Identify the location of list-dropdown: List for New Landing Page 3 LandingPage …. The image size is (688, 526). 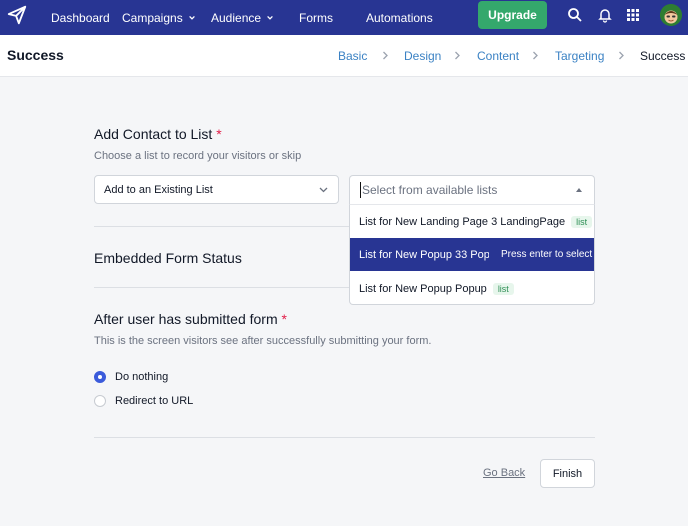
(472, 255).